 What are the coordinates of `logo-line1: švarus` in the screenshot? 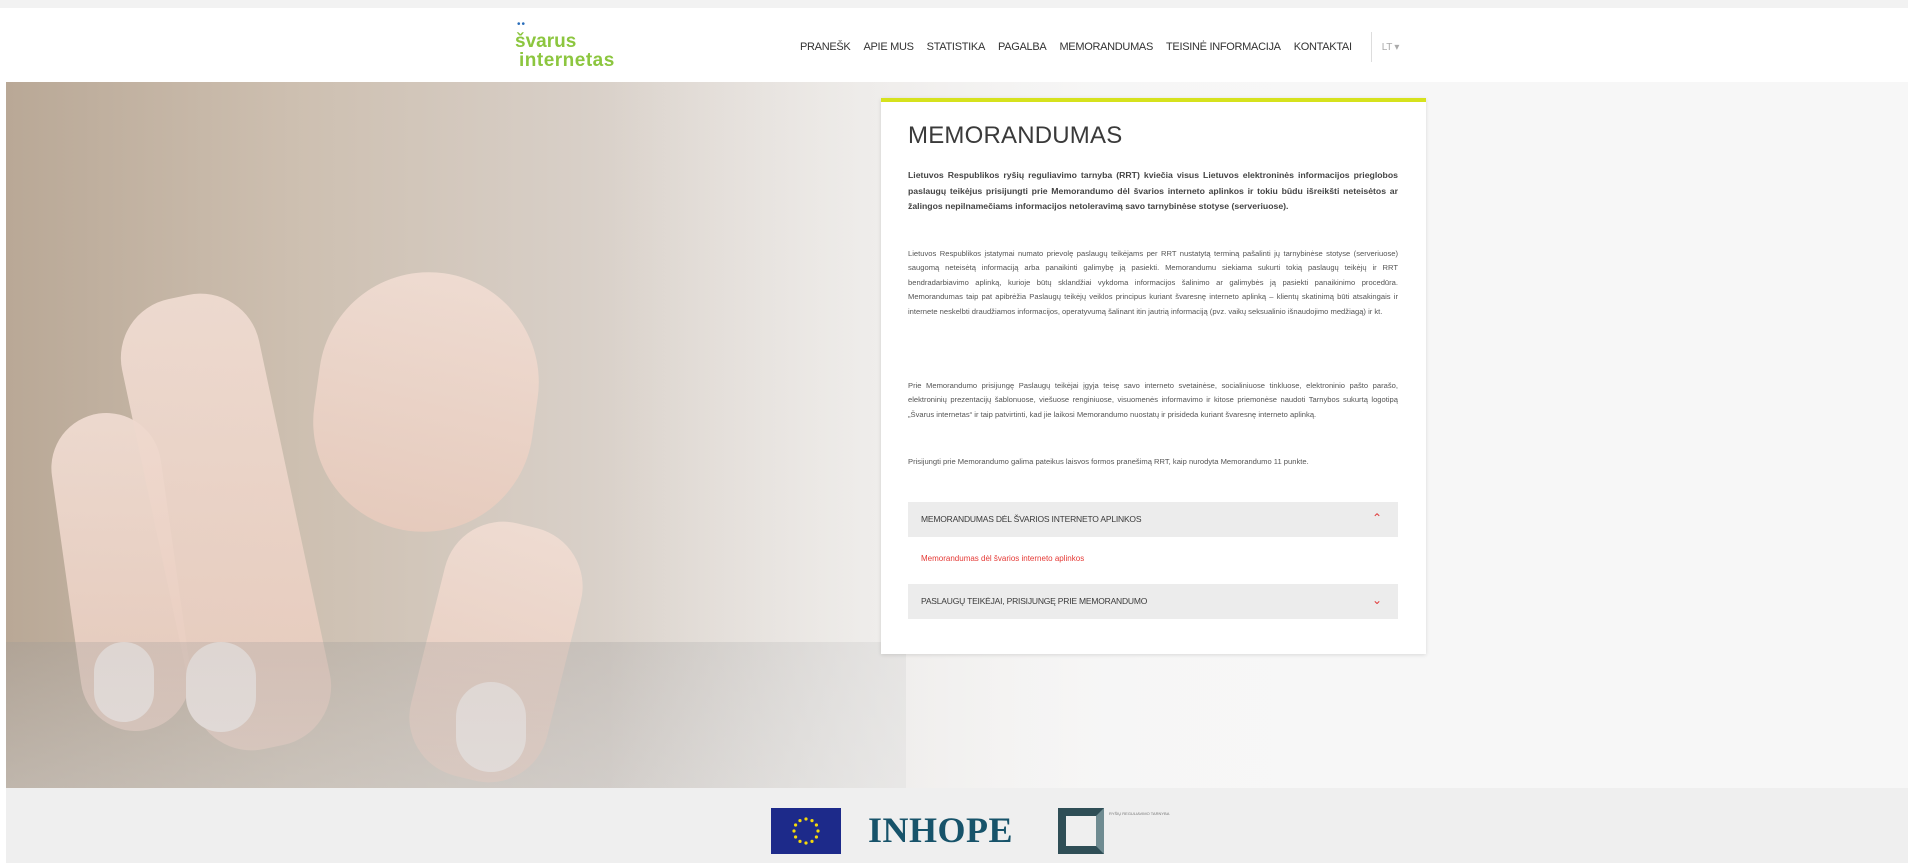 It's located at (546, 41).